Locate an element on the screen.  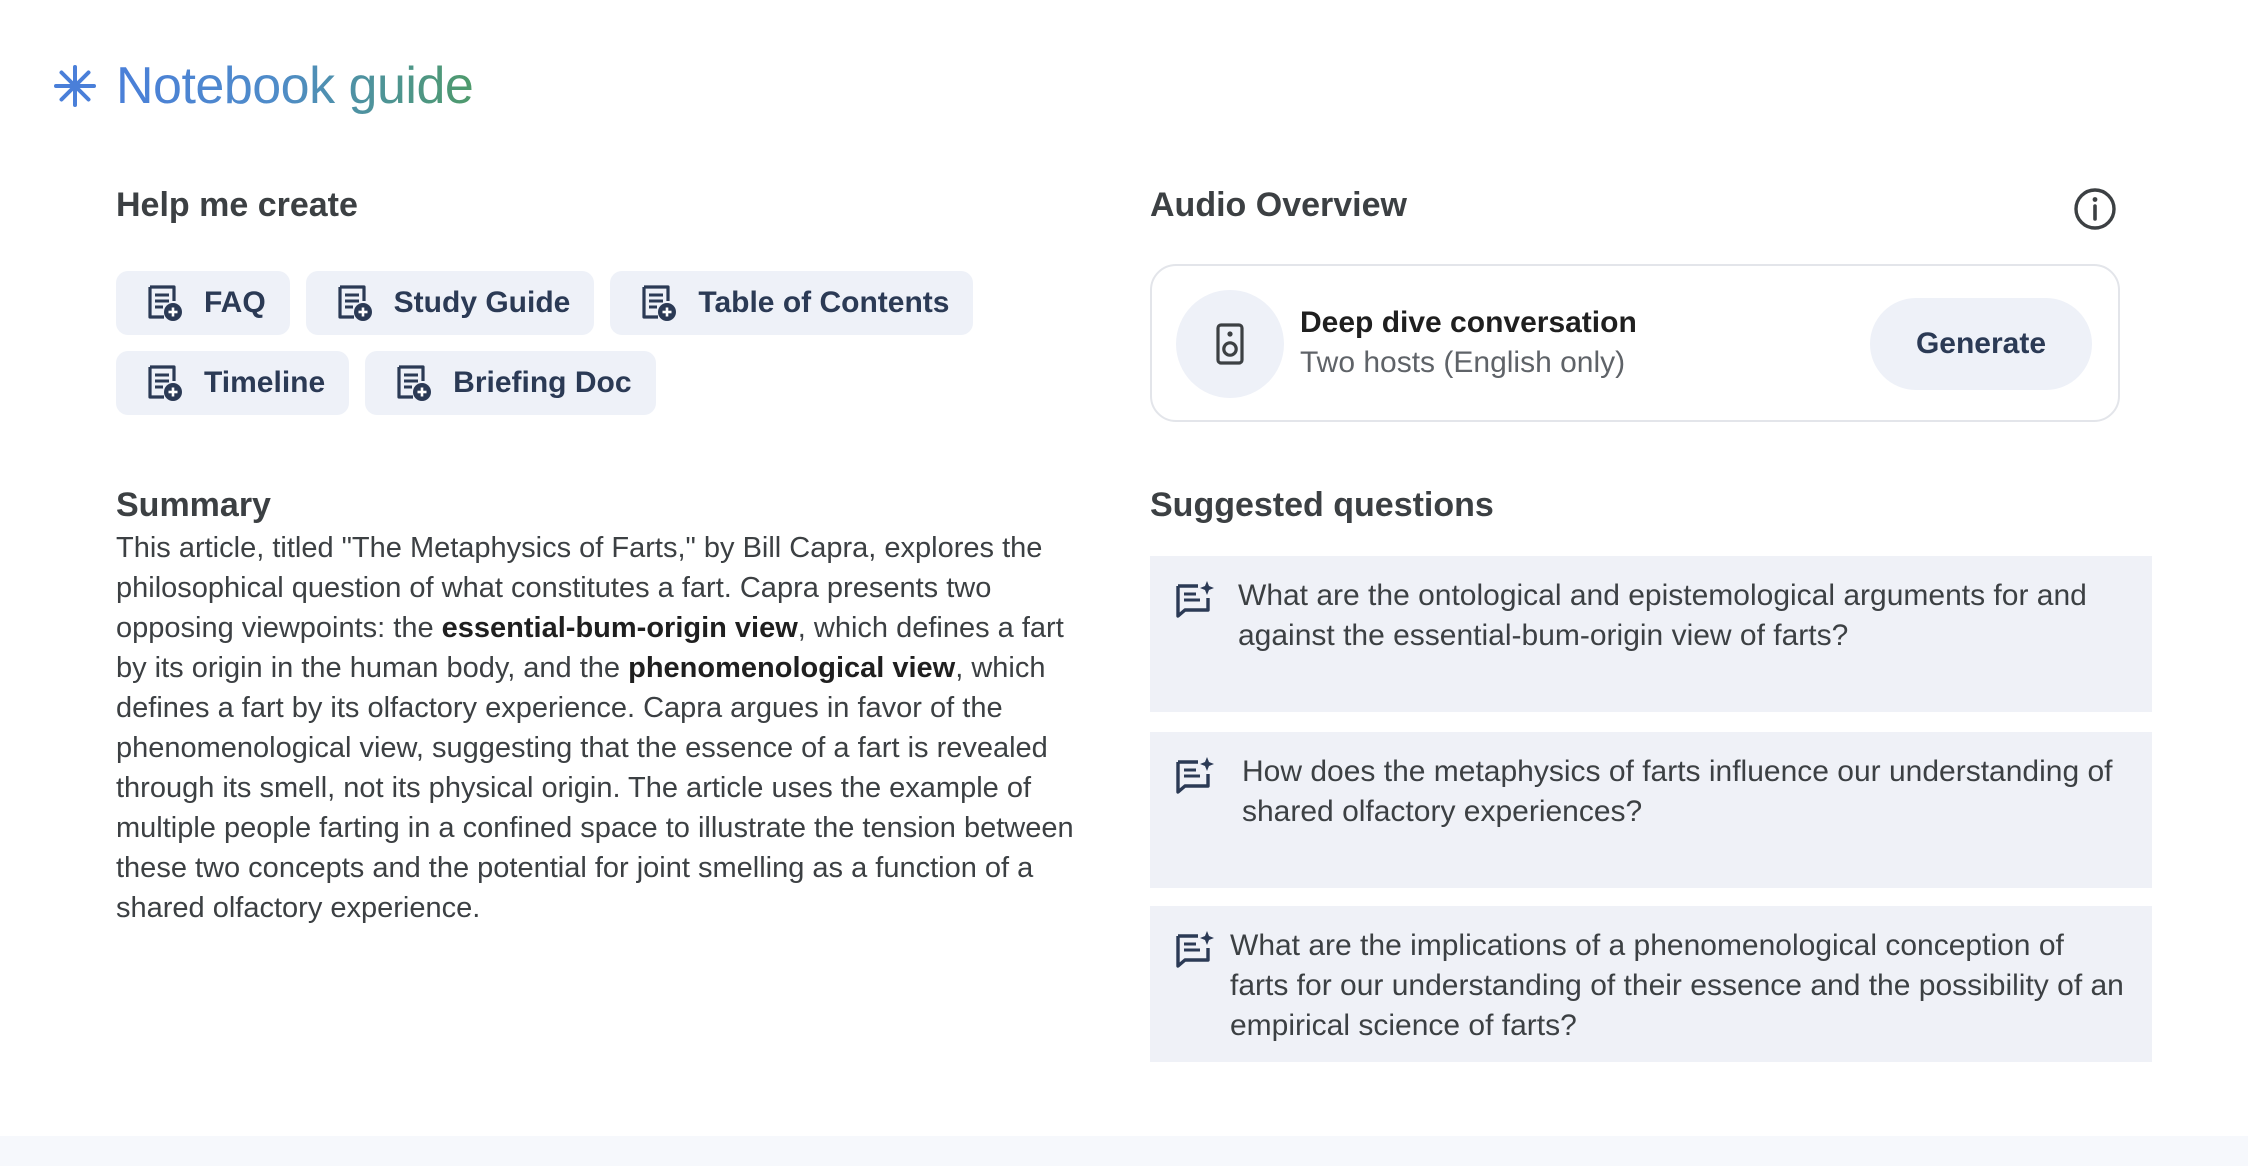
help-me-create-heading: Help me create is located at coordinates (237, 205).